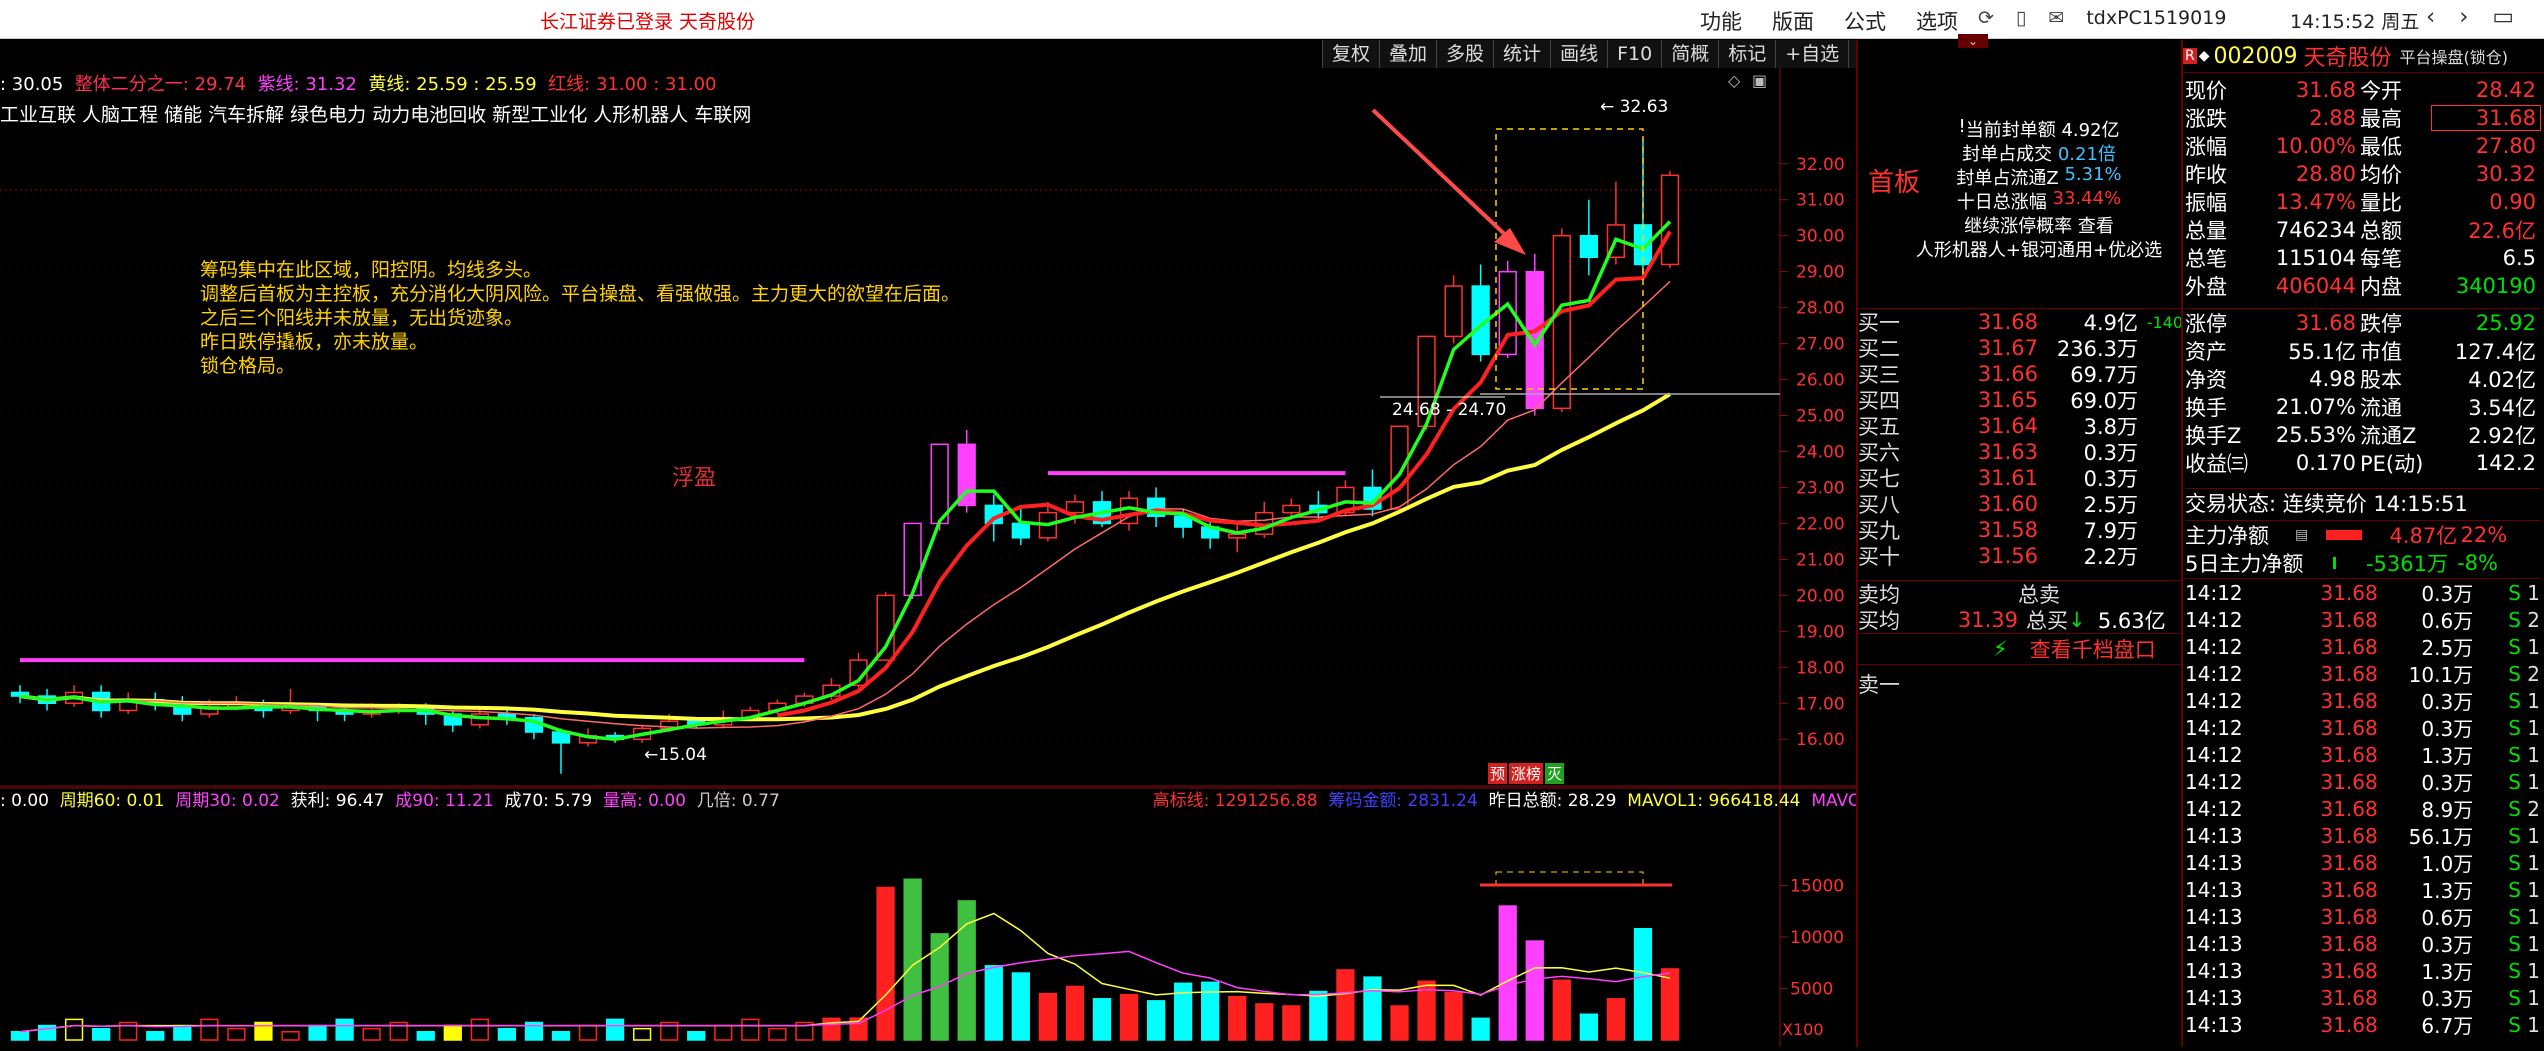 This screenshot has width=2544, height=1051. What do you see at coordinates (1986, 18) in the screenshot?
I see `refresh-icon: ⟳` at bounding box center [1986, 18].